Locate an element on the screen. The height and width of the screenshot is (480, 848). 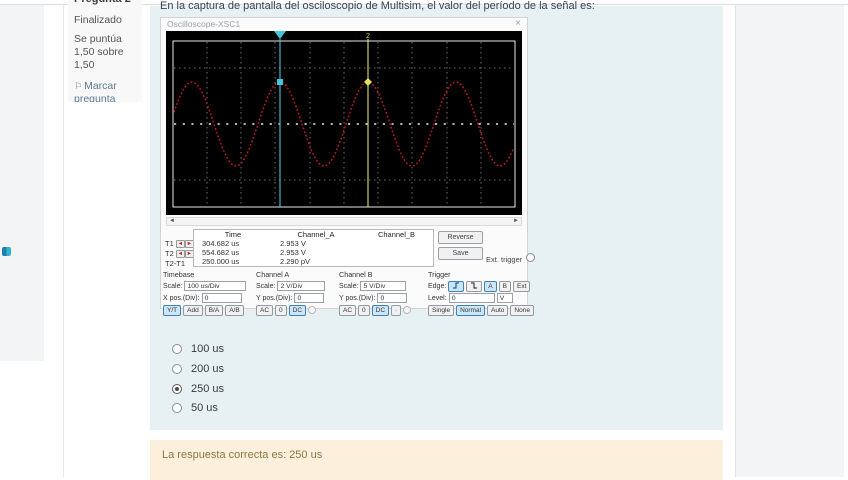
t1-row-label: T1 ◄ ► is located at coordinates (179, 244).